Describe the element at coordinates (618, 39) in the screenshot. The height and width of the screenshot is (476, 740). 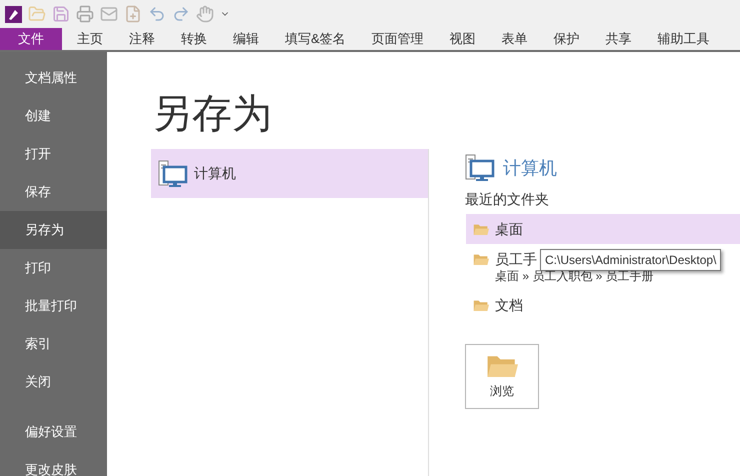
I see `ribbon-tab: 共享` at that location.